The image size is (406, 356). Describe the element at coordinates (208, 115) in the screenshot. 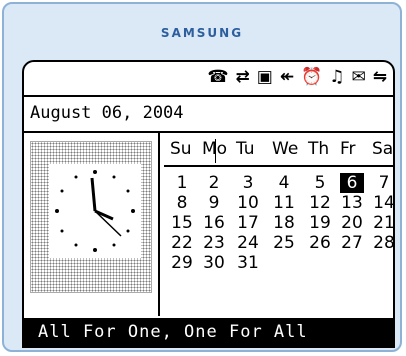

I see `date-row: August 06, 2004` at that location.